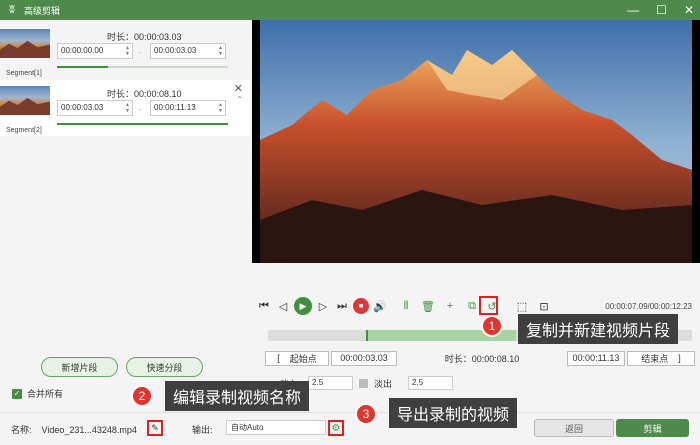 The width and height of the screenshot is (700, 445). I want to click on delete-icon: 🗑, so click(428, 306).